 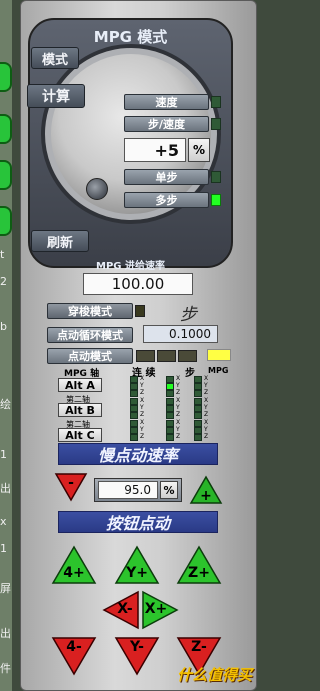 I want to click on side-label: 2, so click(x=3, y=281).